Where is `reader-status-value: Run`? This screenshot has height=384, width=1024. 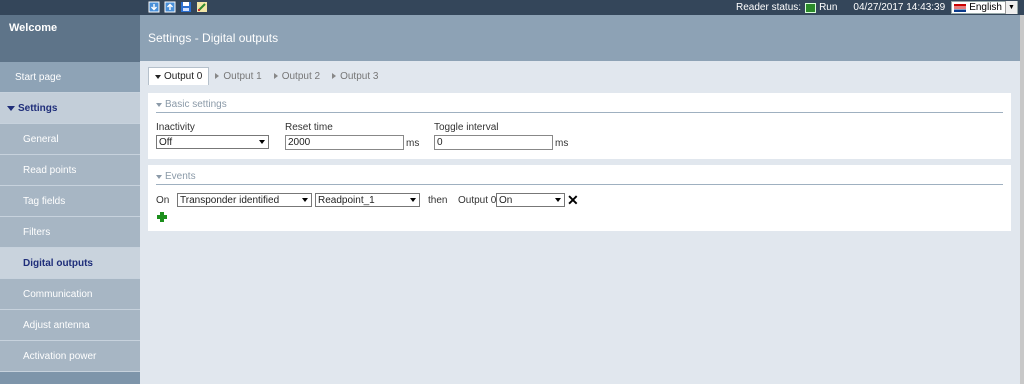 reader-status-value: Run is located at coordinates (828, 7).